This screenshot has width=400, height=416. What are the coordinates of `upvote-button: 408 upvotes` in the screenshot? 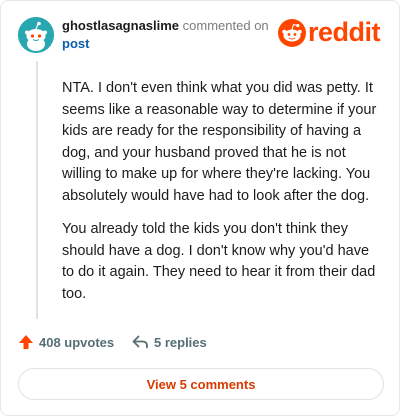 It's located at (66, 342).